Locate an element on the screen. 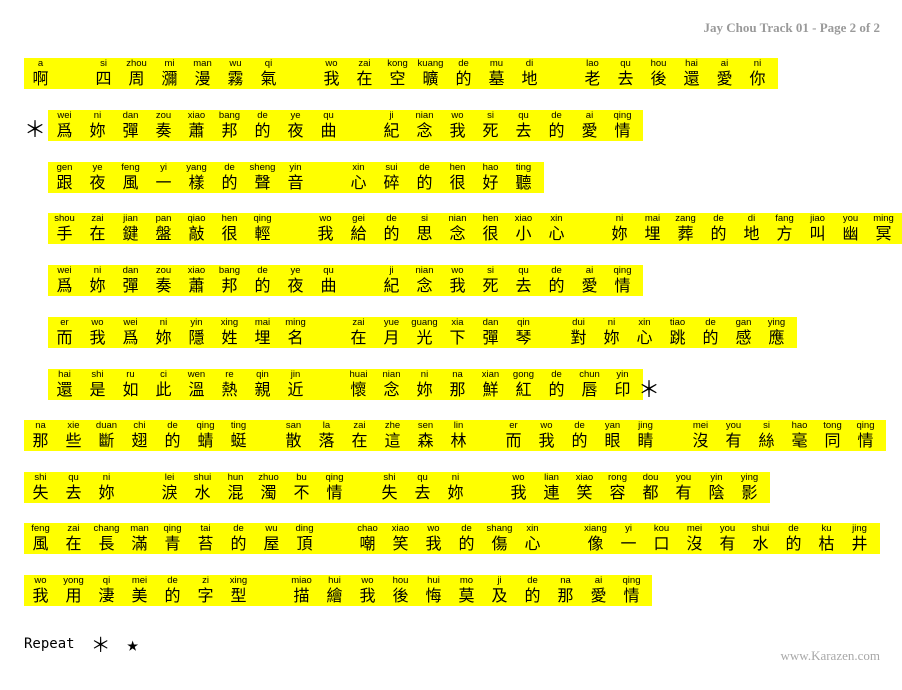  hanzi: 四 is located at coordinates (103, 78).